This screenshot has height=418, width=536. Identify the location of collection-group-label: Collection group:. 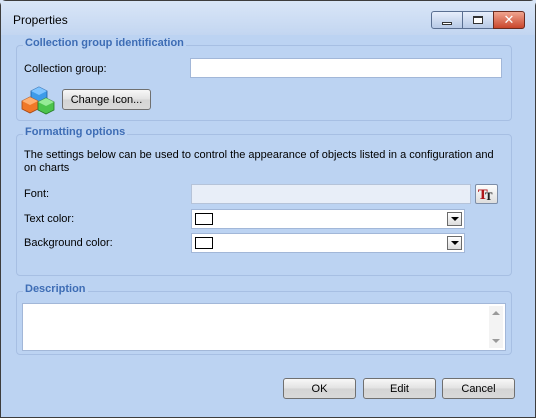
(65, 69).